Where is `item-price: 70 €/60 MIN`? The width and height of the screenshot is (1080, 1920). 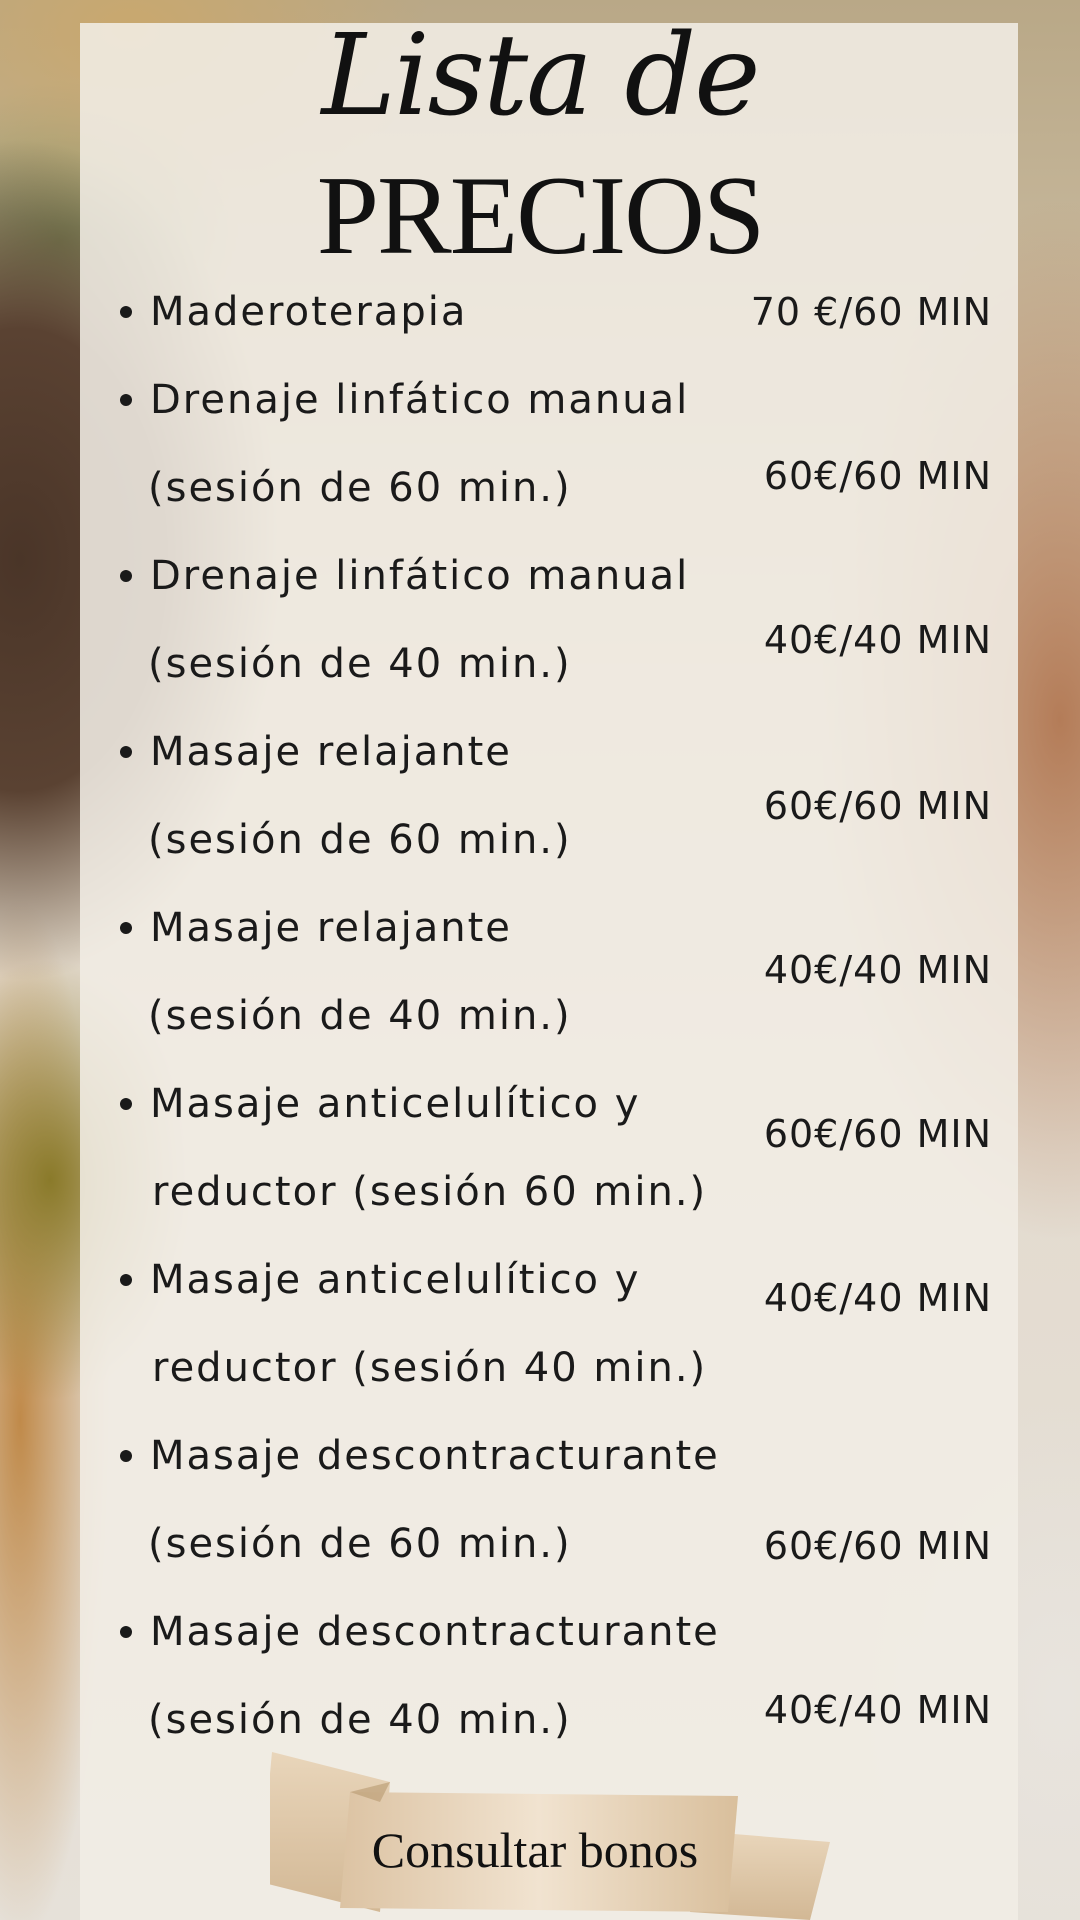 item-price: 70 €/60 MIN is located at coordinates (871, 312).